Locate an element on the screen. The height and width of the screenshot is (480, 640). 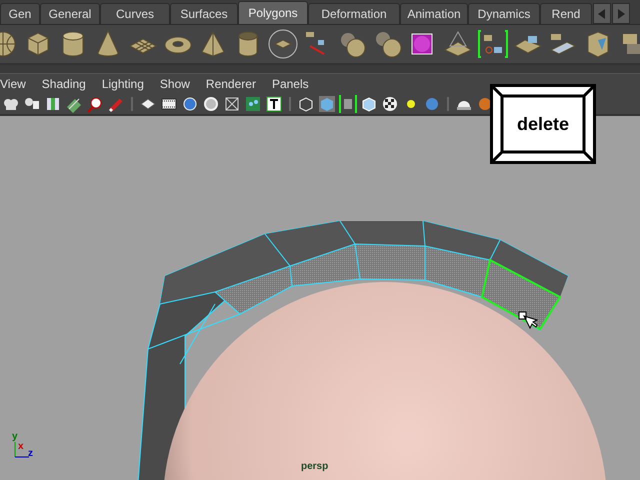
shelf-tab: Animation is located at coordinates (434, 13).